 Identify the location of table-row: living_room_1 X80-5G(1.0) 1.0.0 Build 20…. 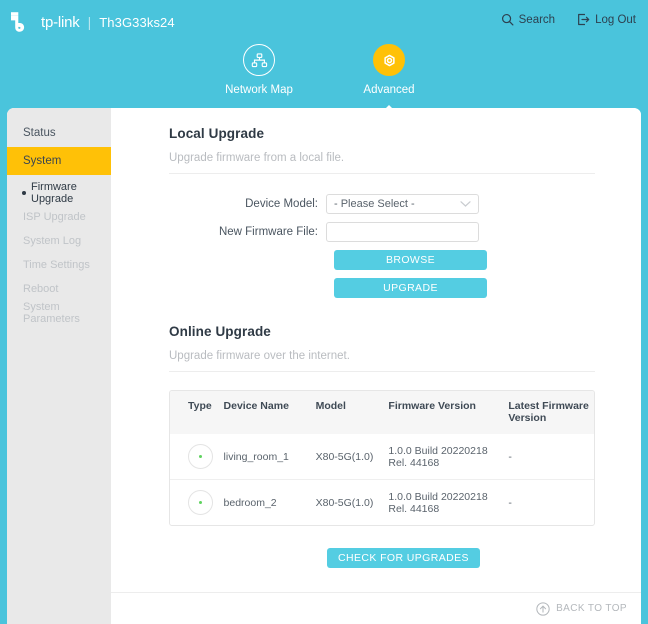
(382, 457).